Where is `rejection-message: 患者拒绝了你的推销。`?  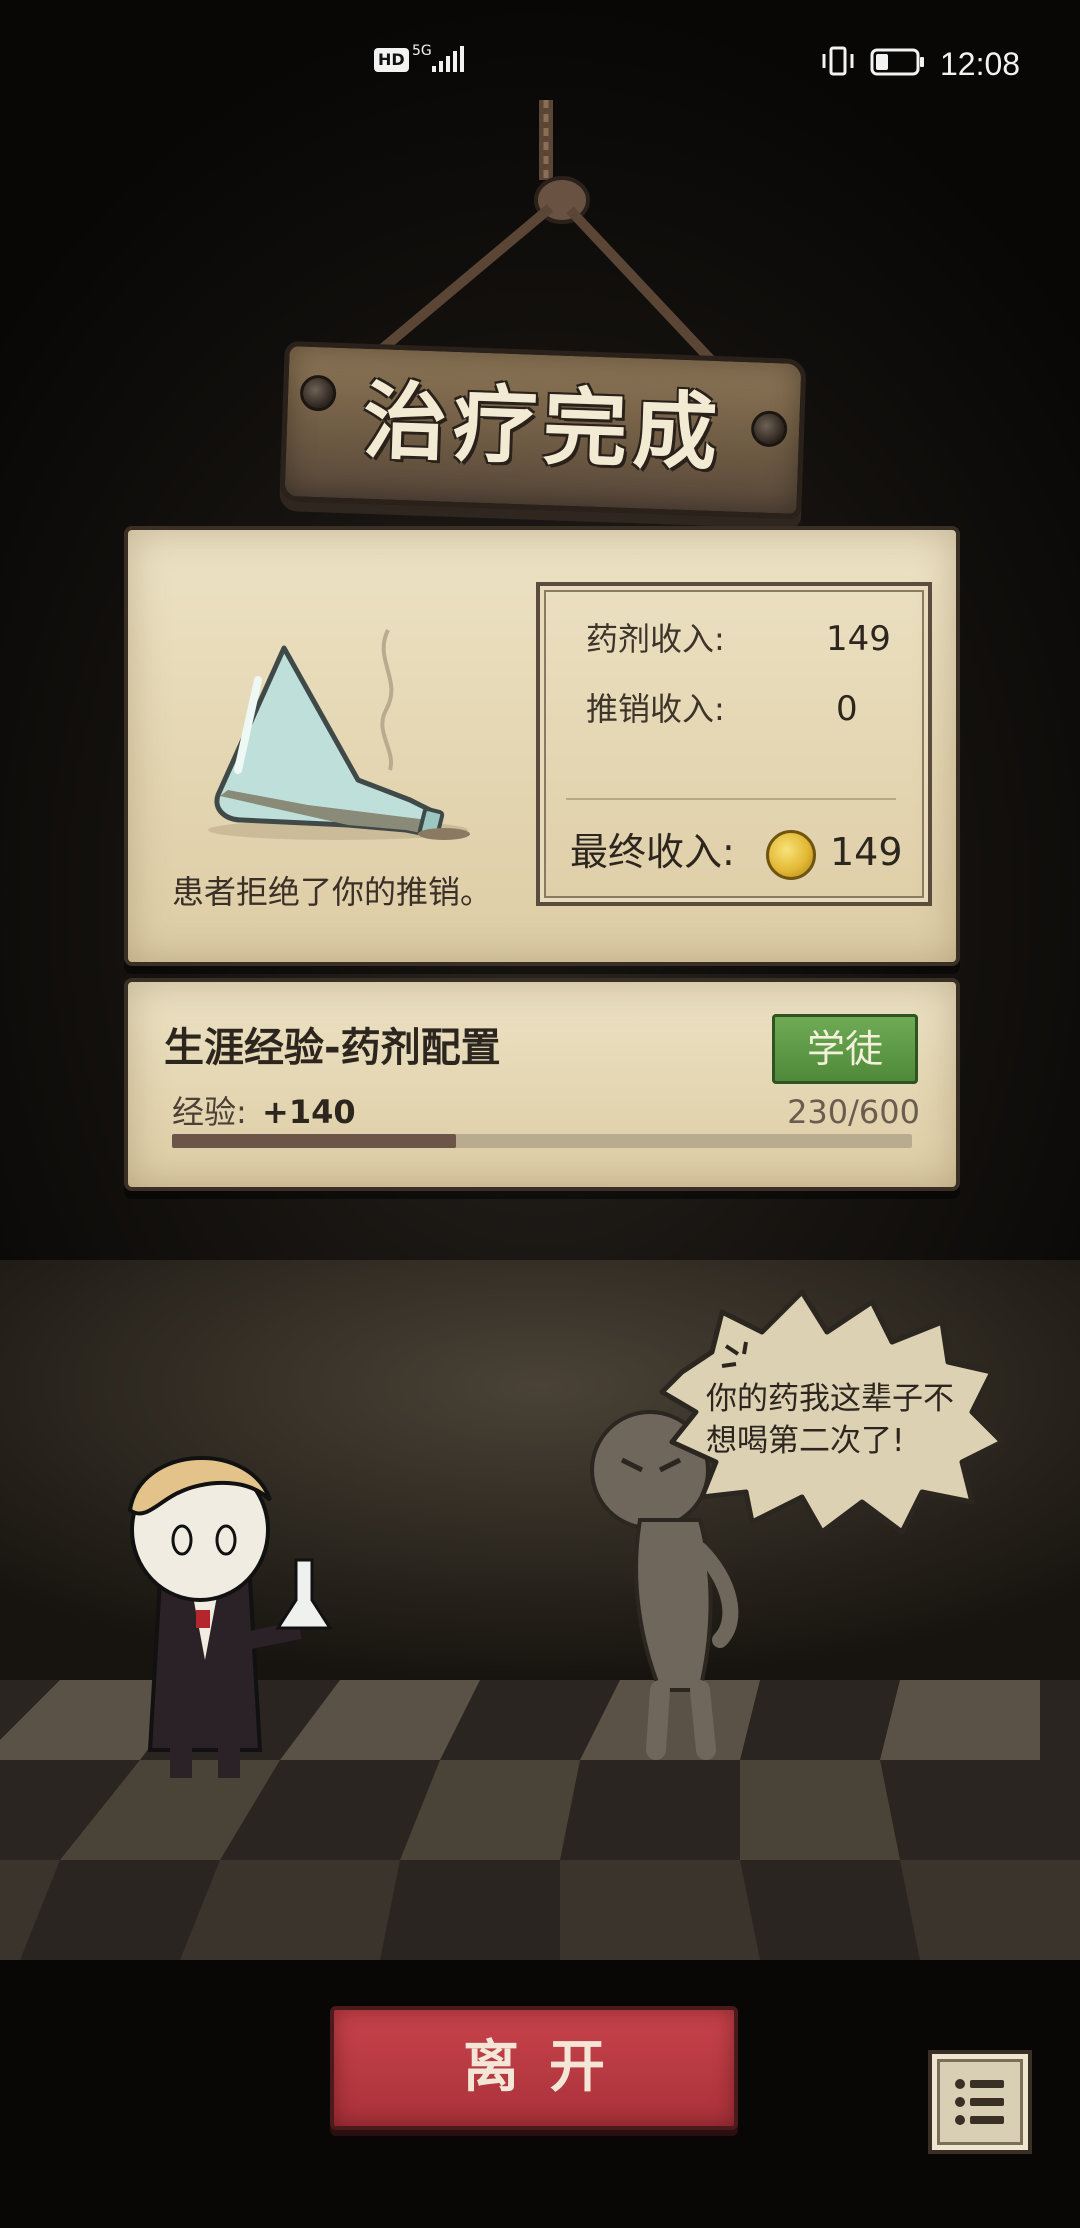 rejection-message: 患者拒绝了你的推销。 is located at coordinates (332, 892).